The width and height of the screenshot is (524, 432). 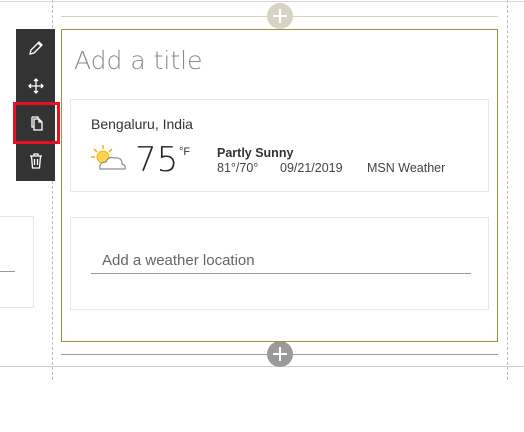 I want to click on edit-webpart-button, so click(x=35, y=48).